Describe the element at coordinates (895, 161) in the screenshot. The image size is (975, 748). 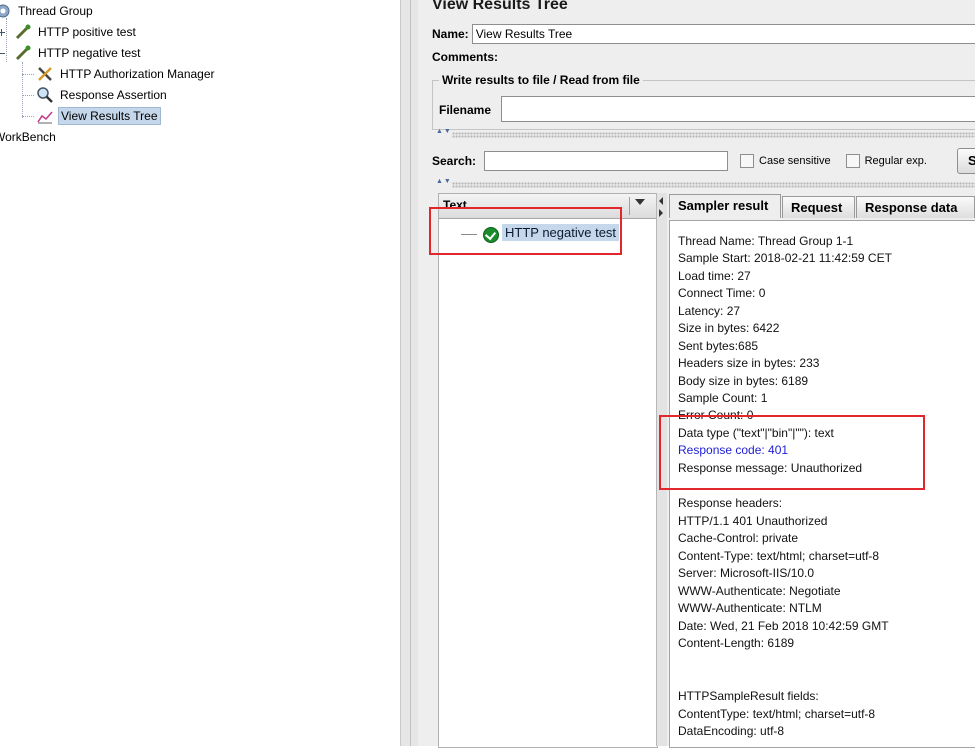
I see `regular-exp-label: Regular exp.` at that location.